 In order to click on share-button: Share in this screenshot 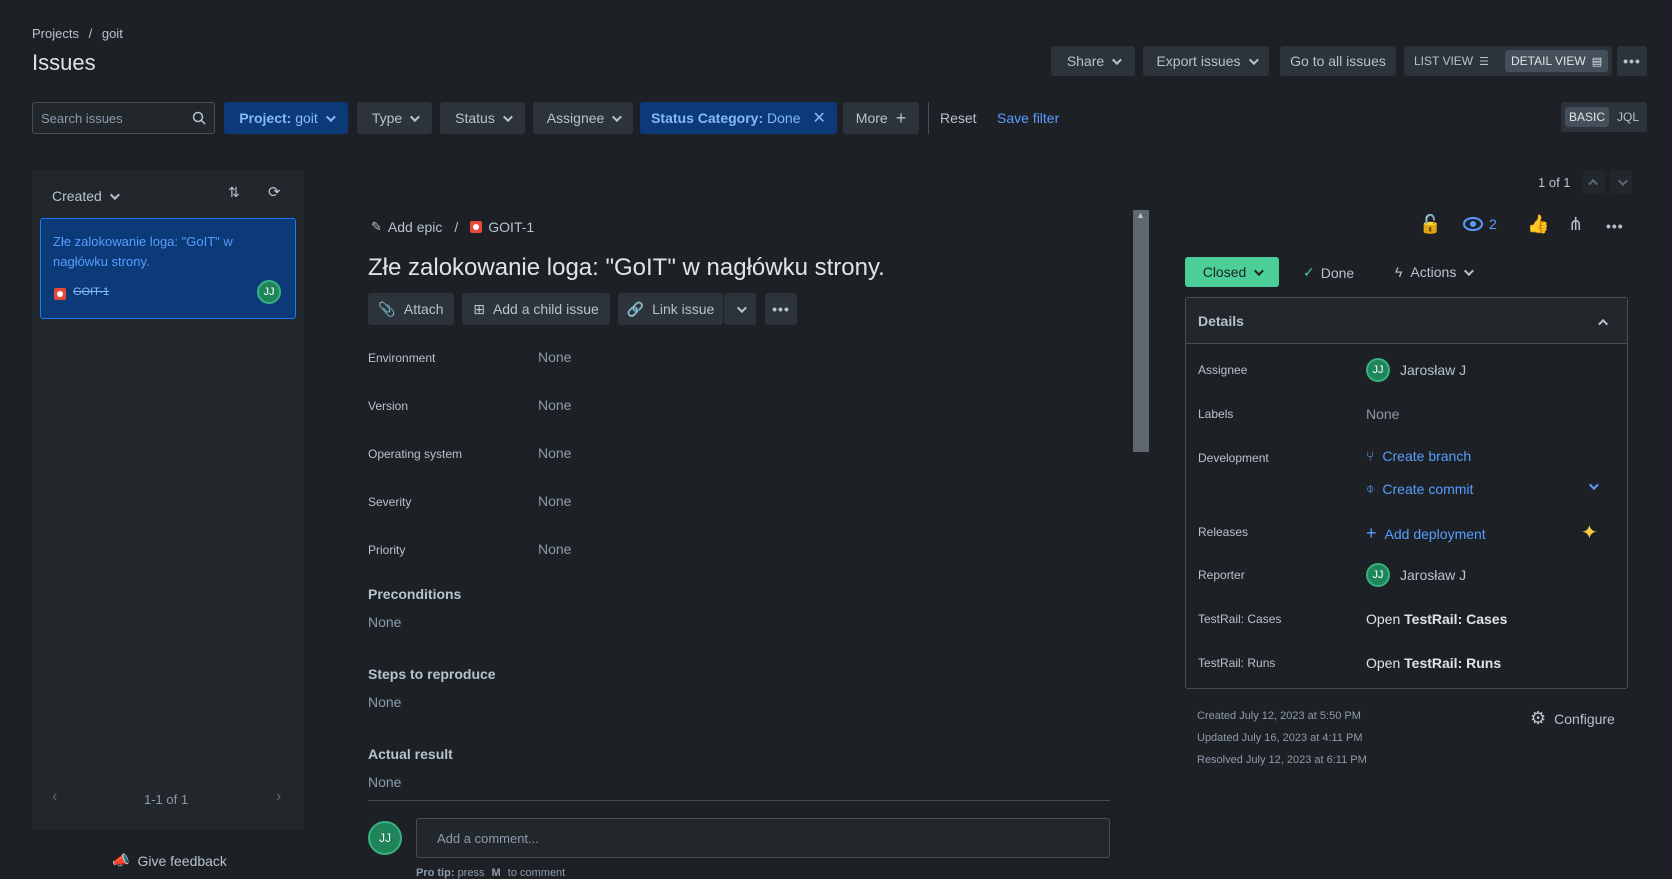, I will do `click(1093, 61)`.